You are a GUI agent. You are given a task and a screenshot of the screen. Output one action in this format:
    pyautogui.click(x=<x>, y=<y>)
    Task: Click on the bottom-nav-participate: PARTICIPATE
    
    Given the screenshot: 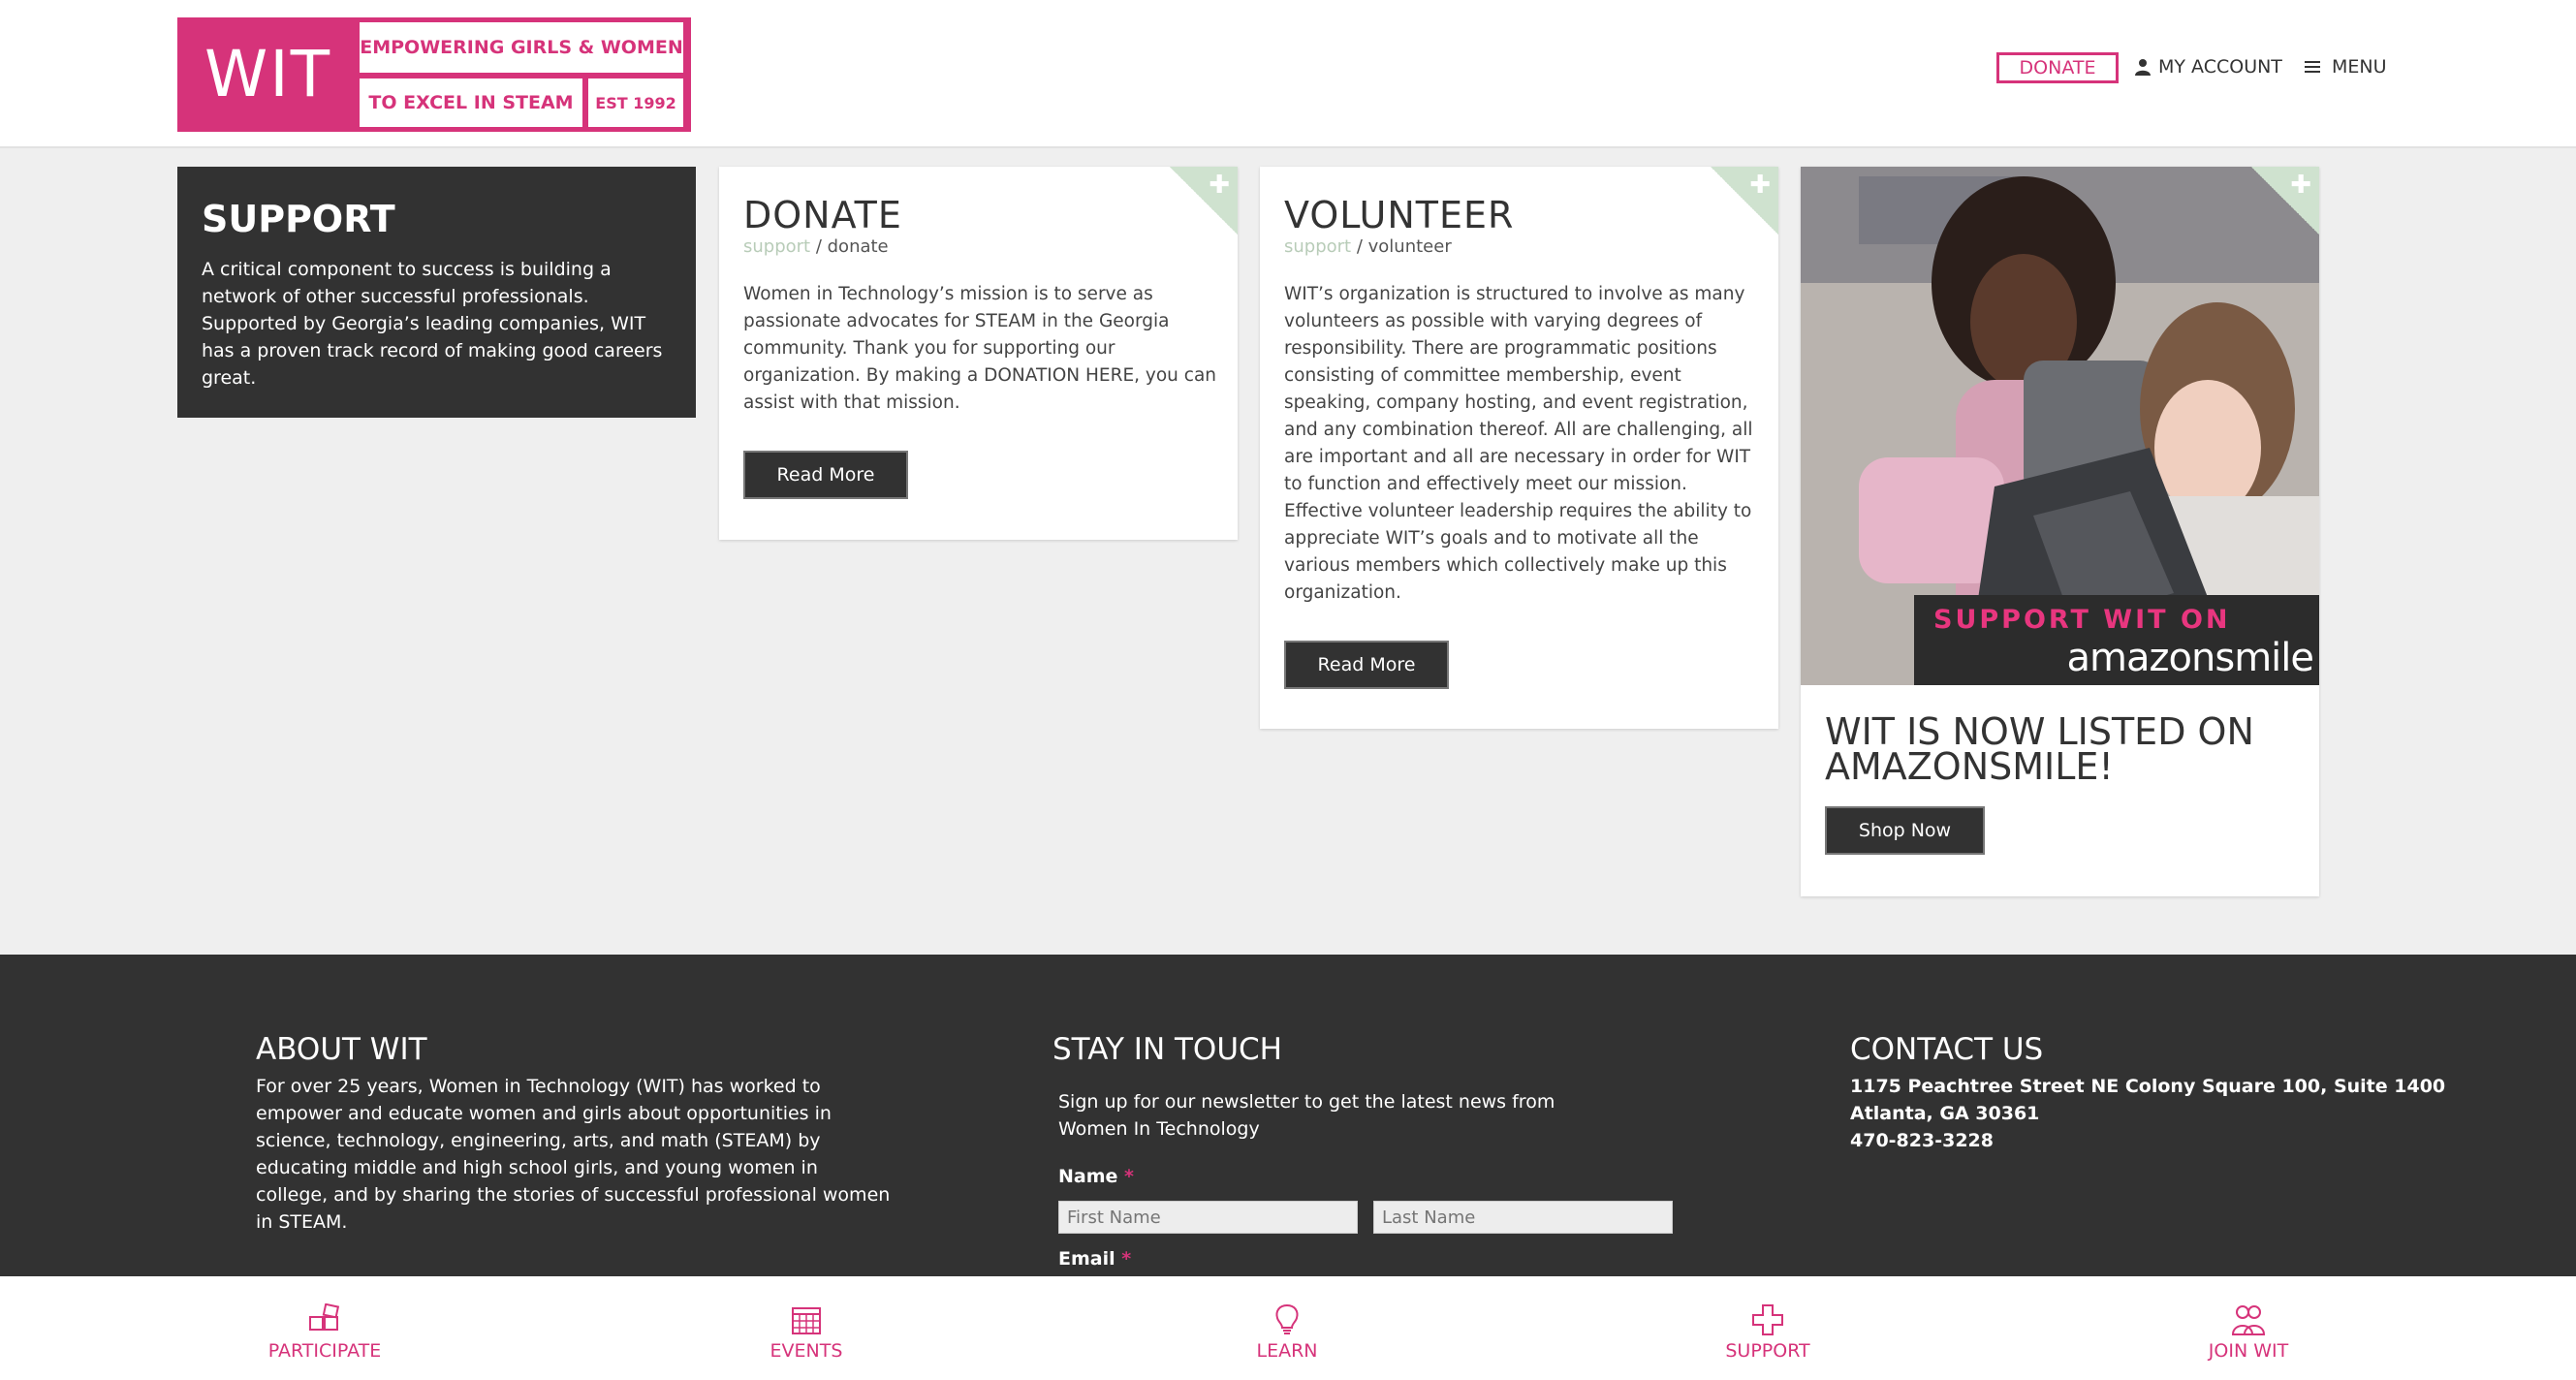 What is the action you would take?
    pyautogui.click(x=325, y=1332)
    